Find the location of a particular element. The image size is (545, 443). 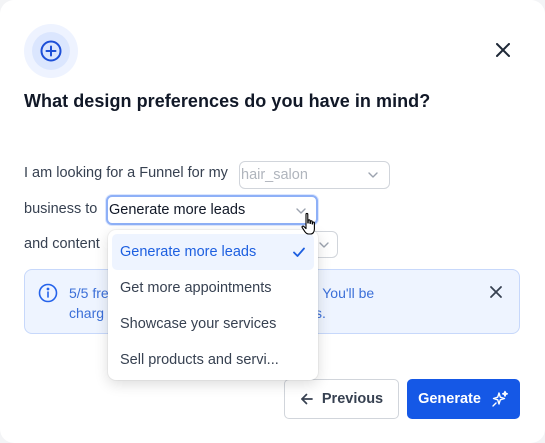

info-line1-suffix: . You'll be is located at coordinates (344, 293).